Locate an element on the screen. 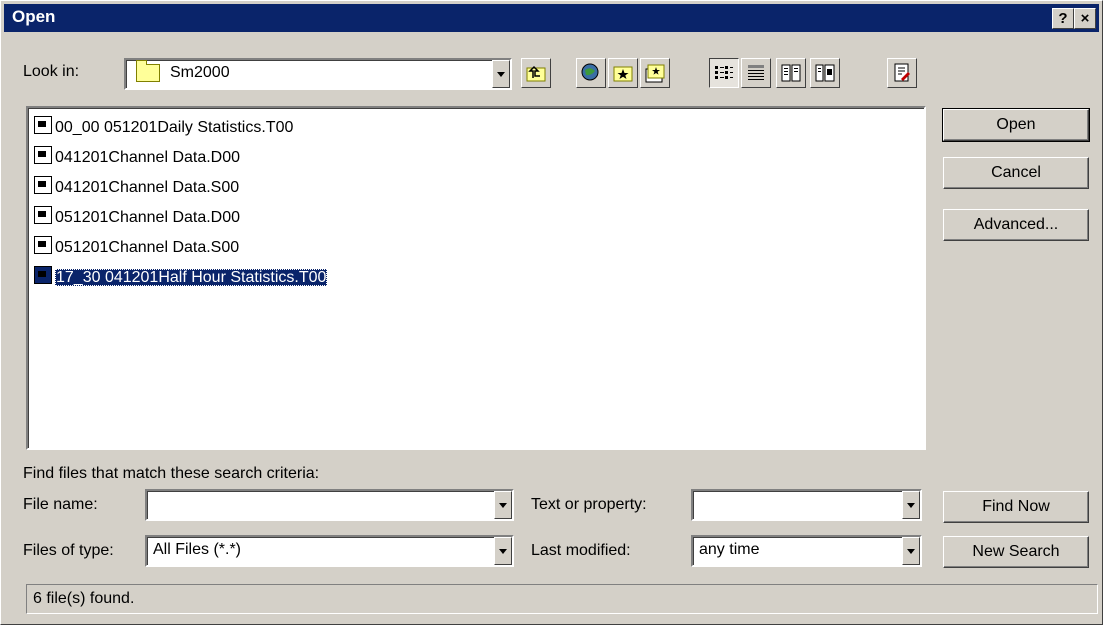 This screenshot has height=625, width=1103. list-view-icon is located at coordinates (724, 72).